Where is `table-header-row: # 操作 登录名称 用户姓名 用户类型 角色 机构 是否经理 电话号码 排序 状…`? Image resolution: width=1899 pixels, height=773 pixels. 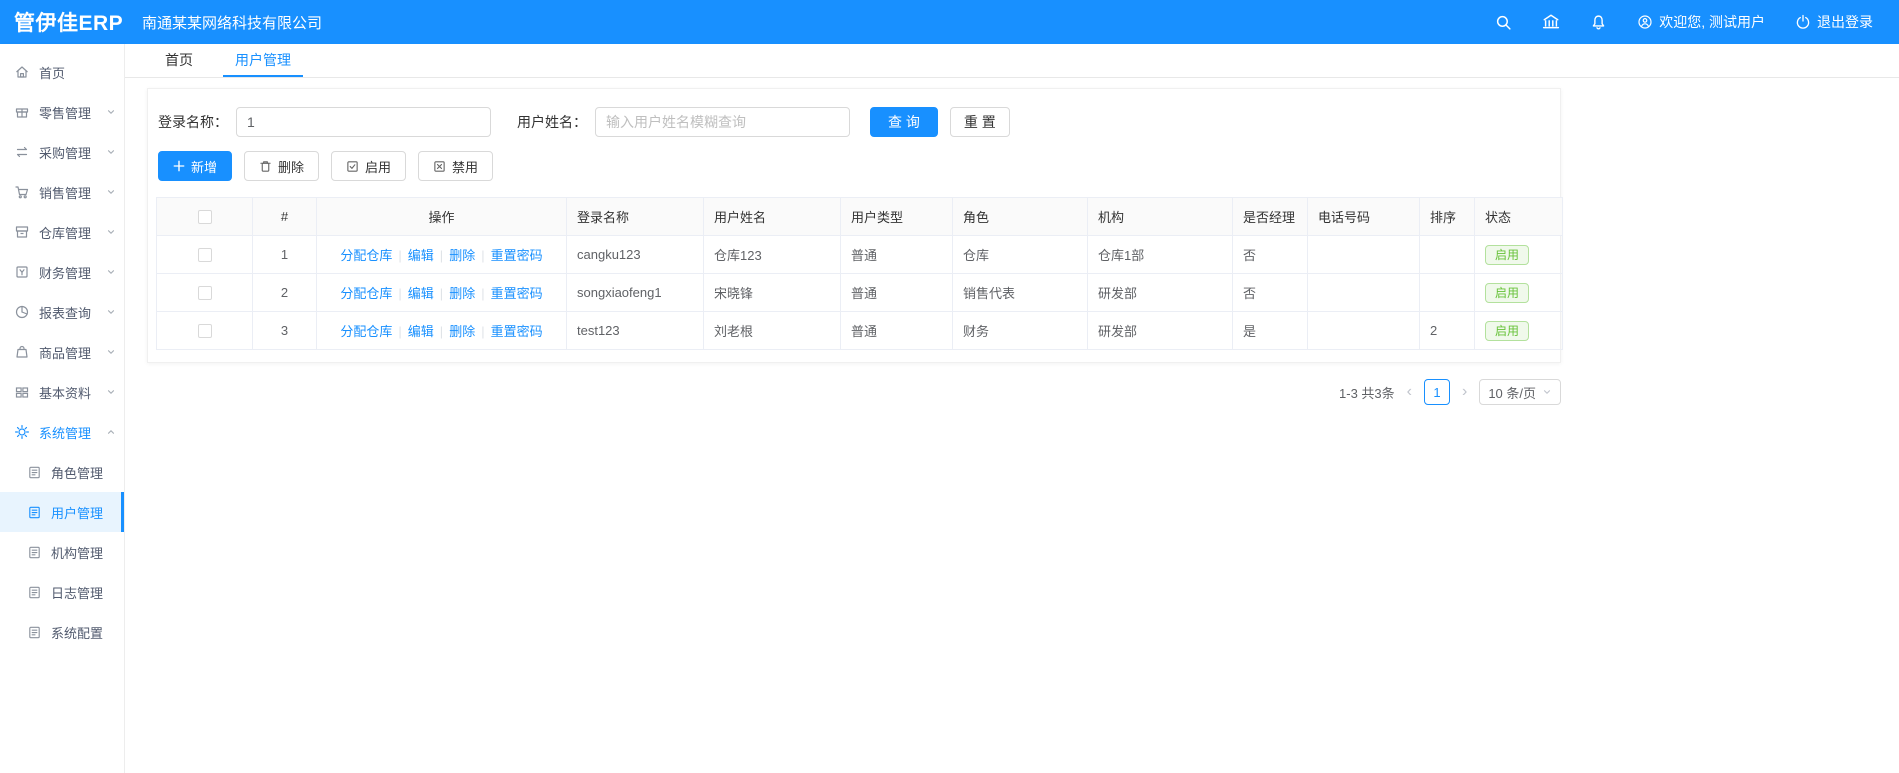
table-header-row: # 操作 登录名称 用户姓名 用户类型 角色 机构 是否经理 电话号码 排序 状… is located at coordinates (859, 216).